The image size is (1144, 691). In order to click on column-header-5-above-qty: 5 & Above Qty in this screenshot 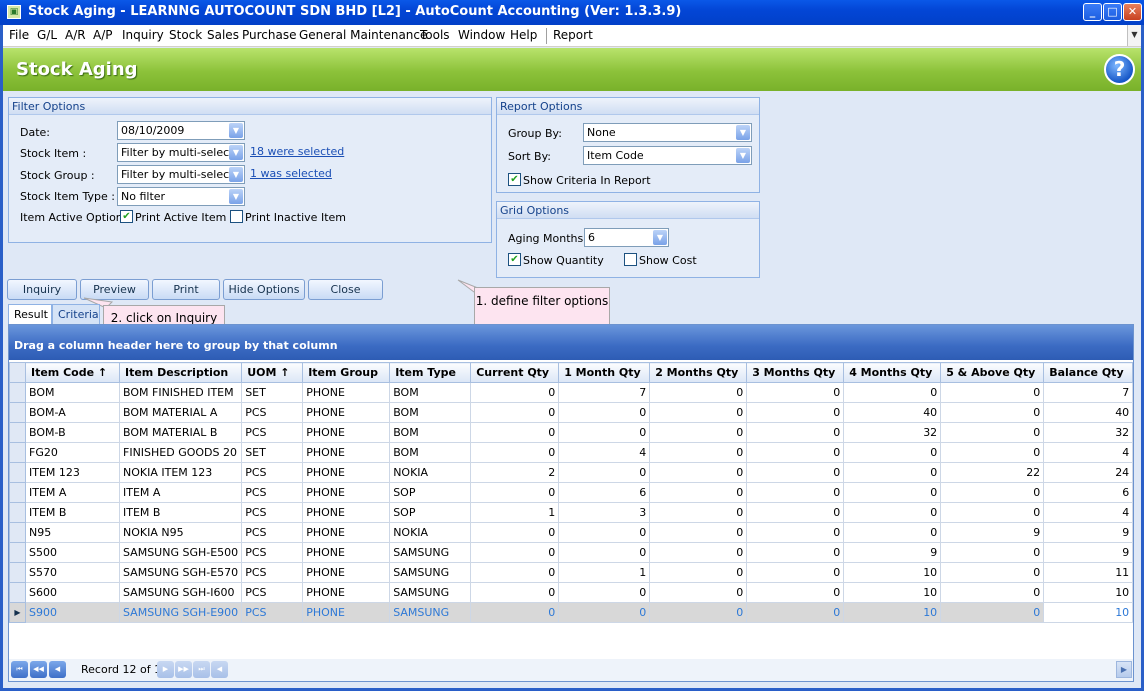, I will do `click(992, 372)`.